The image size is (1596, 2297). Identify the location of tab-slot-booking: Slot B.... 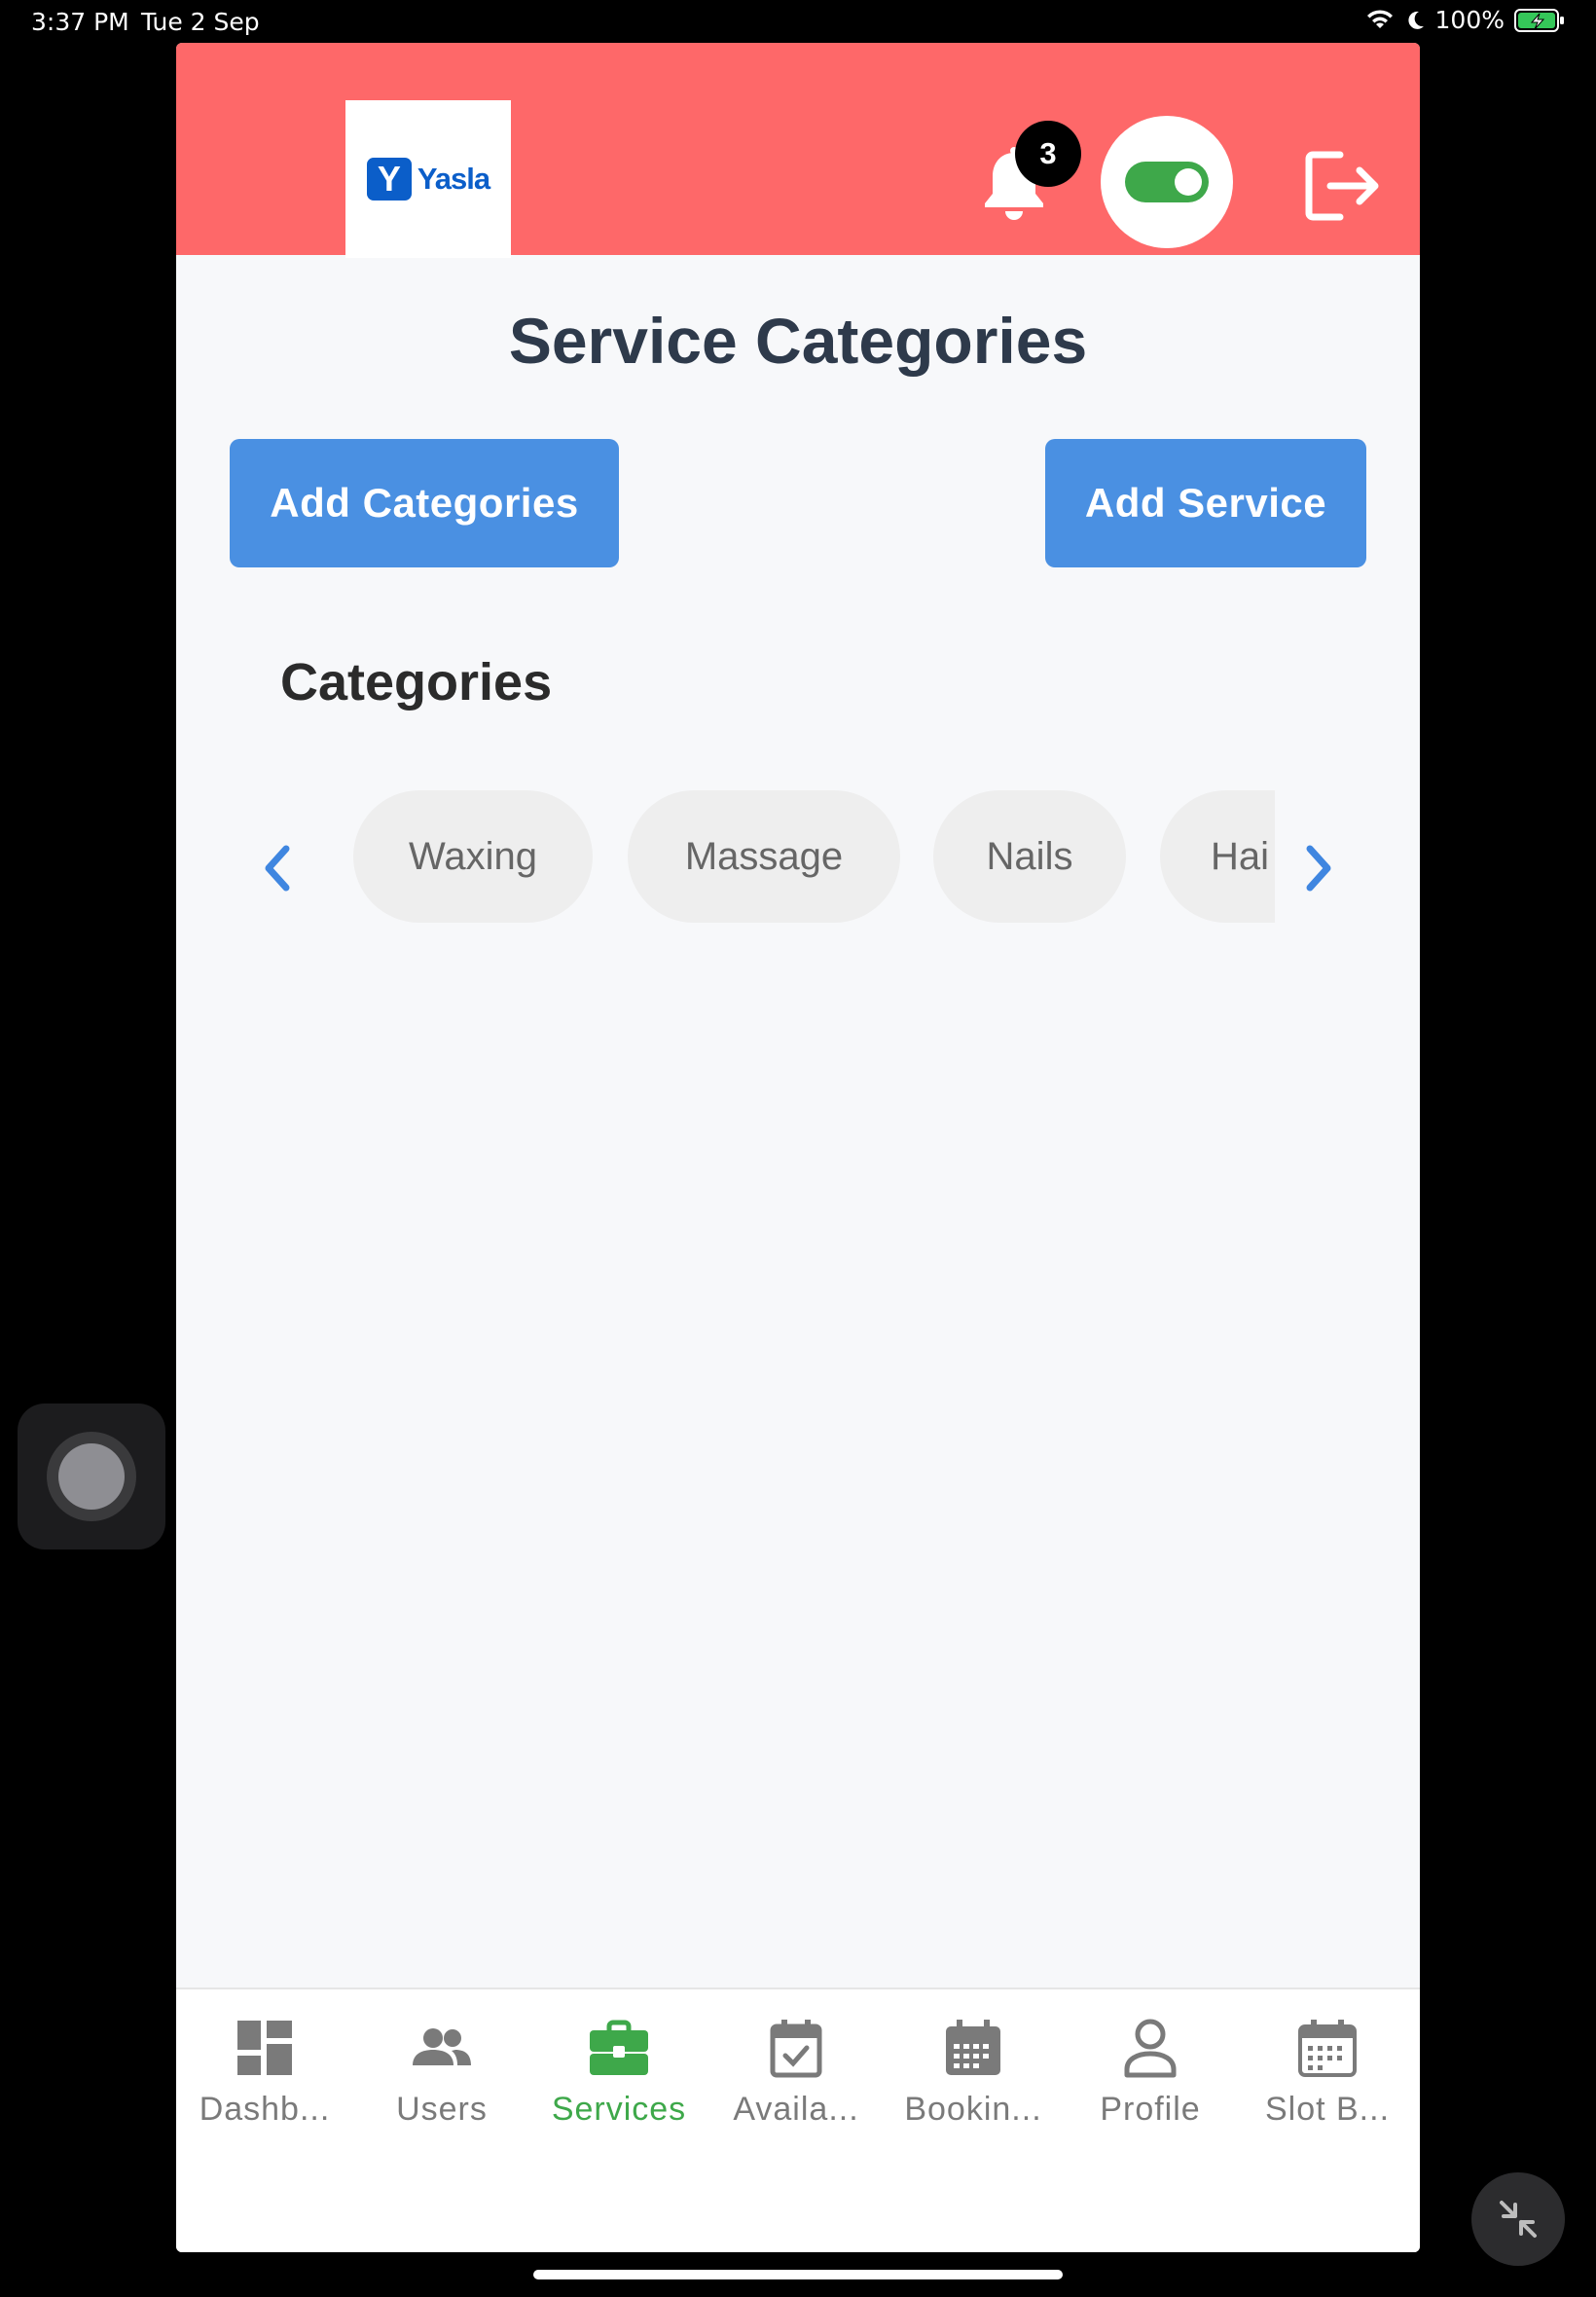
(1328, 2085).